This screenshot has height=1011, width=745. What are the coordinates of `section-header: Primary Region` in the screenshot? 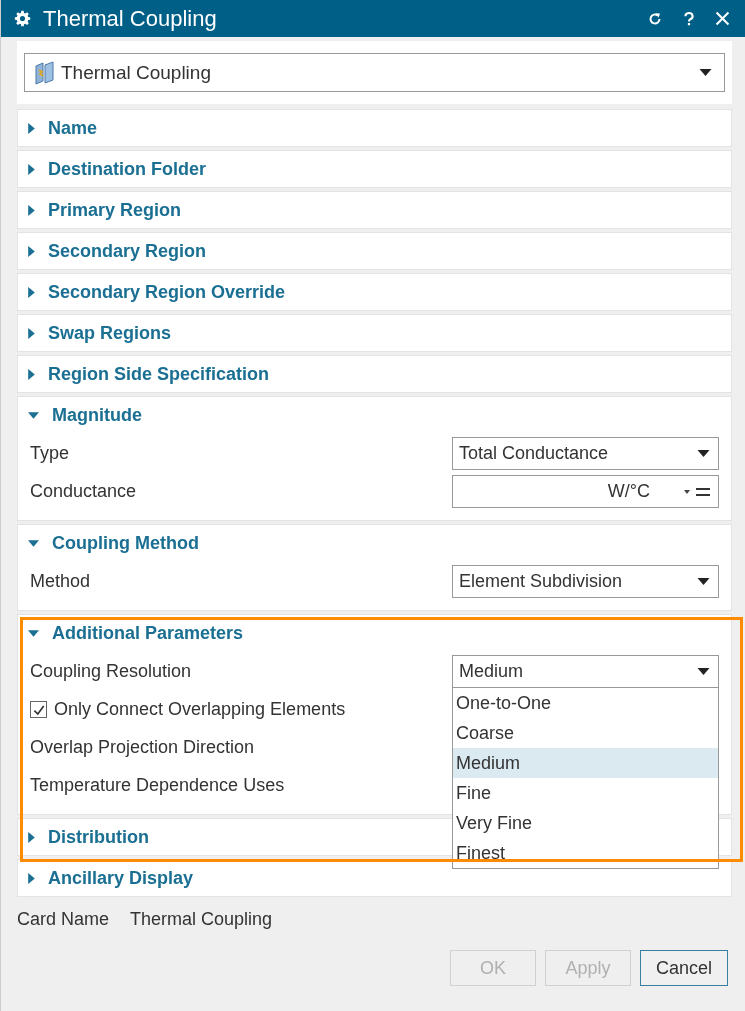 It's located at (102, 210).